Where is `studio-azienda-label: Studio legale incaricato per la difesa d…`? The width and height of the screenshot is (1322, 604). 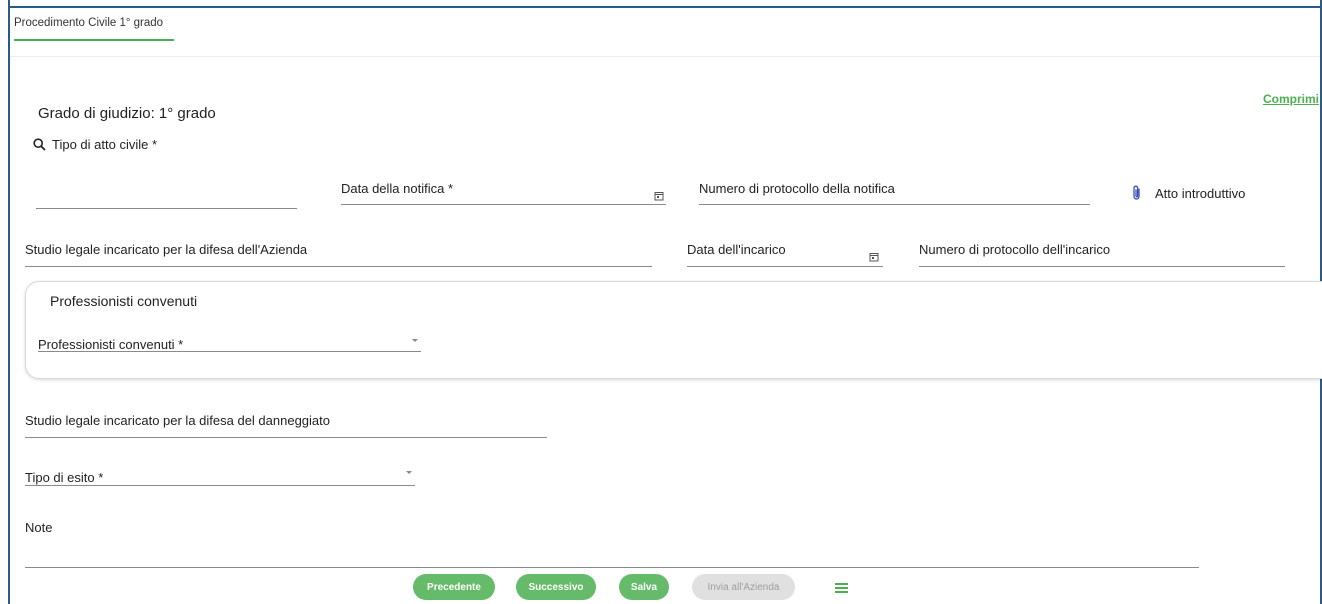 studio-azienda-label: Studio legale incaricato per la difesa d… is located at coordinates (166, 249).